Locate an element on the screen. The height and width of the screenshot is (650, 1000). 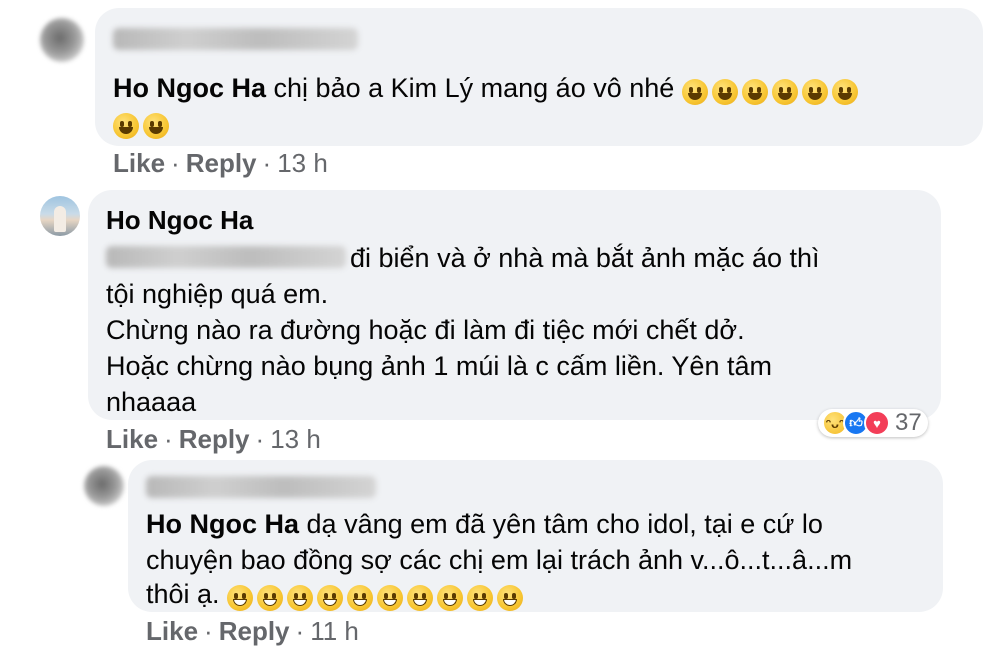
comment-line: thôi ạ. is located at coordinates (183, 594).